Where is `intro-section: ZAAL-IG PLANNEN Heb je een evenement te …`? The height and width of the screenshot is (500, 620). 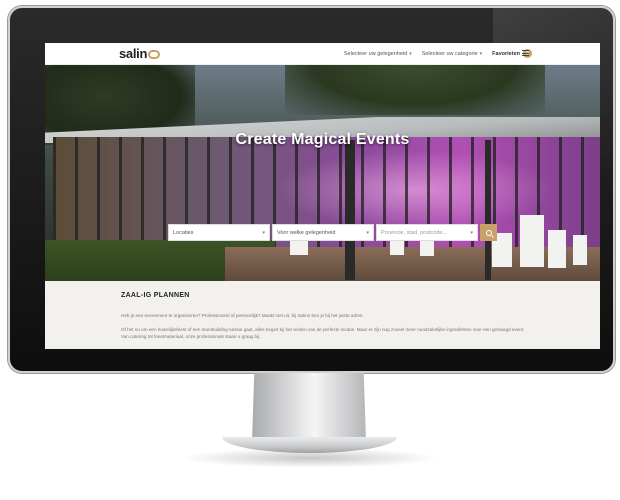
intro-section: ZAAL-IG PLANNEN Heb je een evenement te … is located at coordinates (322, 315).